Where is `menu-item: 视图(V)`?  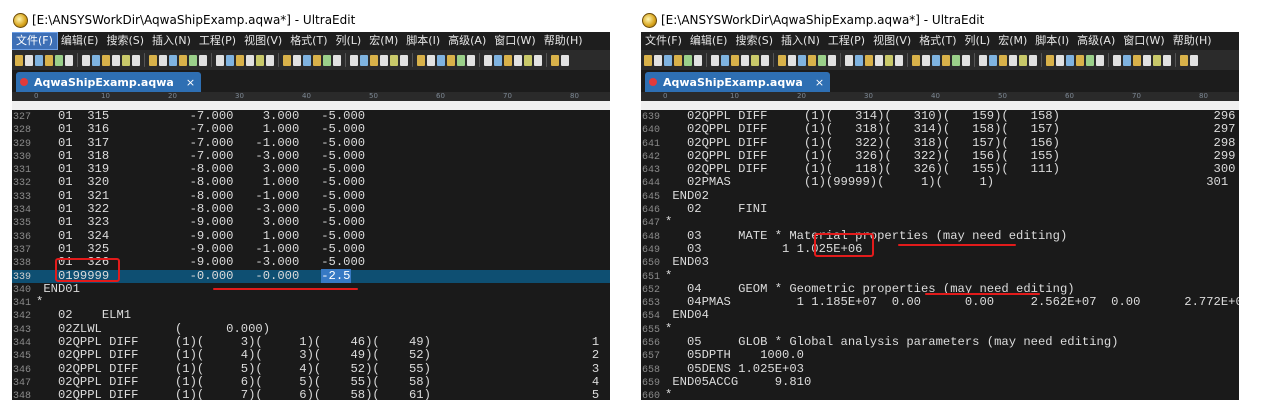 menu-item: 视图(V) is located at coordinates (263, 41).